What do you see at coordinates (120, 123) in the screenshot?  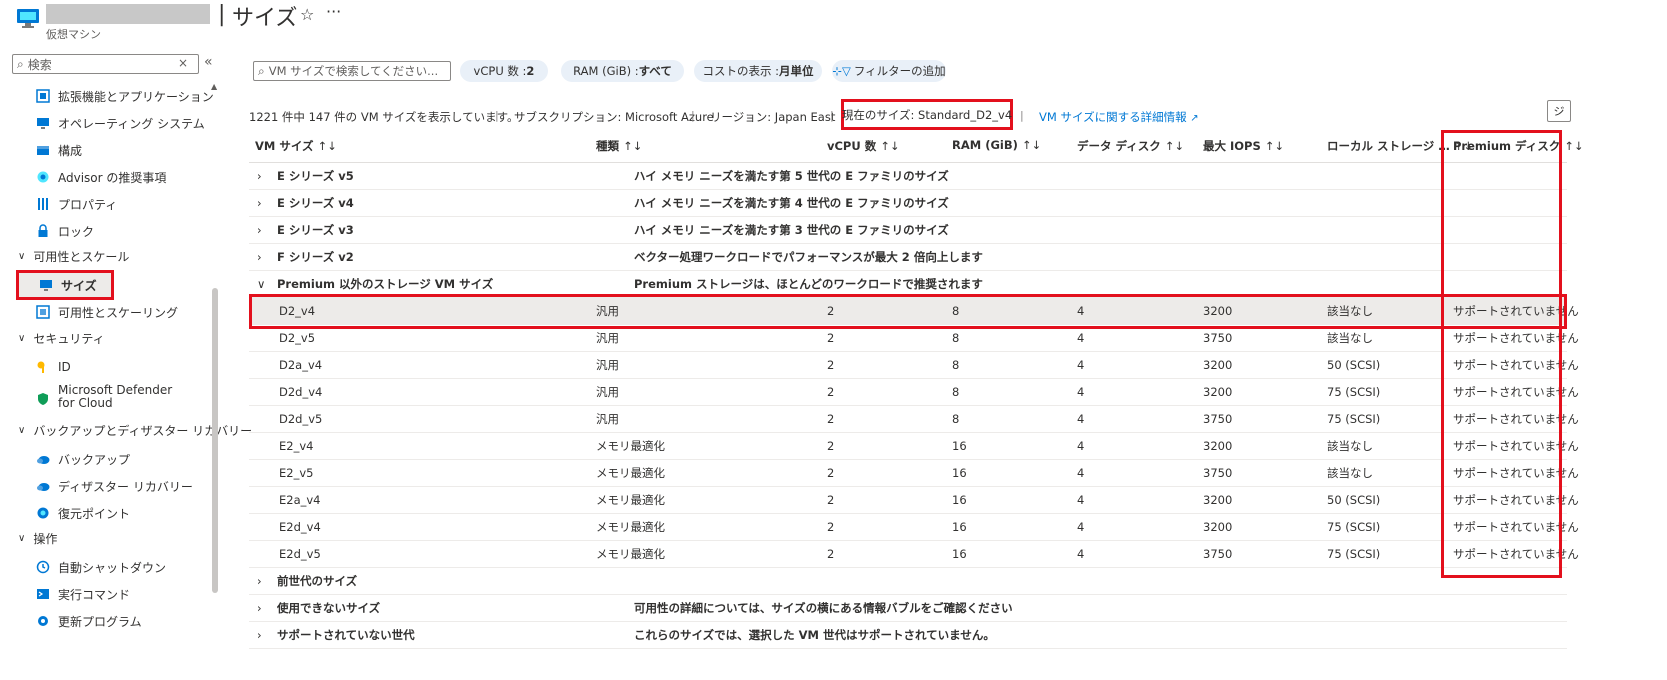 I see `sidebar-item-os: オペレーティング システム` at bounding box center [120, 123].